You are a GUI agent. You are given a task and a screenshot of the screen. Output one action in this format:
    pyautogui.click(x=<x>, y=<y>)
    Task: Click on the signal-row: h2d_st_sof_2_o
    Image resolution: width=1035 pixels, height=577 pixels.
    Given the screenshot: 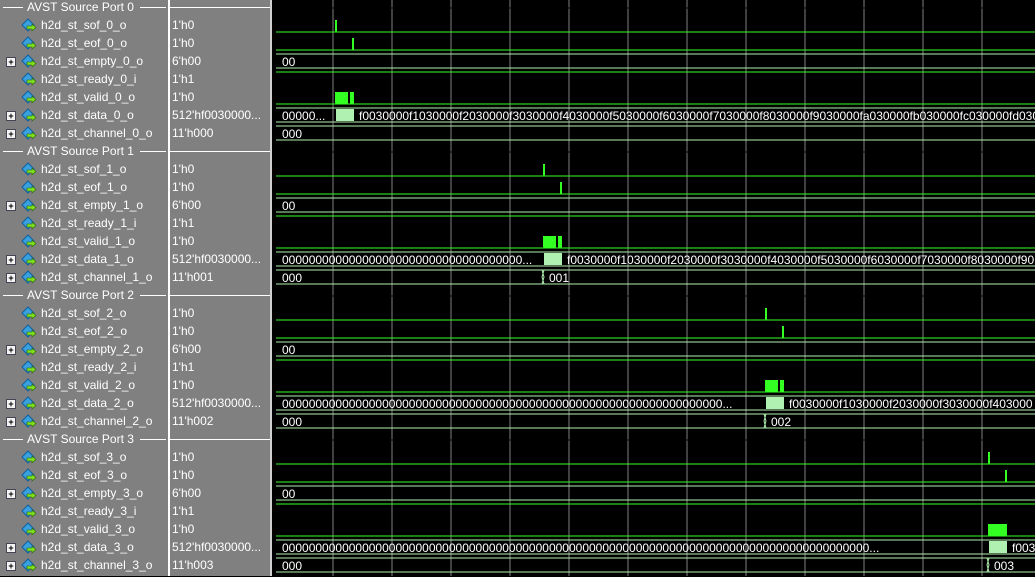 What is the action you would take?
    pyautogui.click(x=84, y=313)
    